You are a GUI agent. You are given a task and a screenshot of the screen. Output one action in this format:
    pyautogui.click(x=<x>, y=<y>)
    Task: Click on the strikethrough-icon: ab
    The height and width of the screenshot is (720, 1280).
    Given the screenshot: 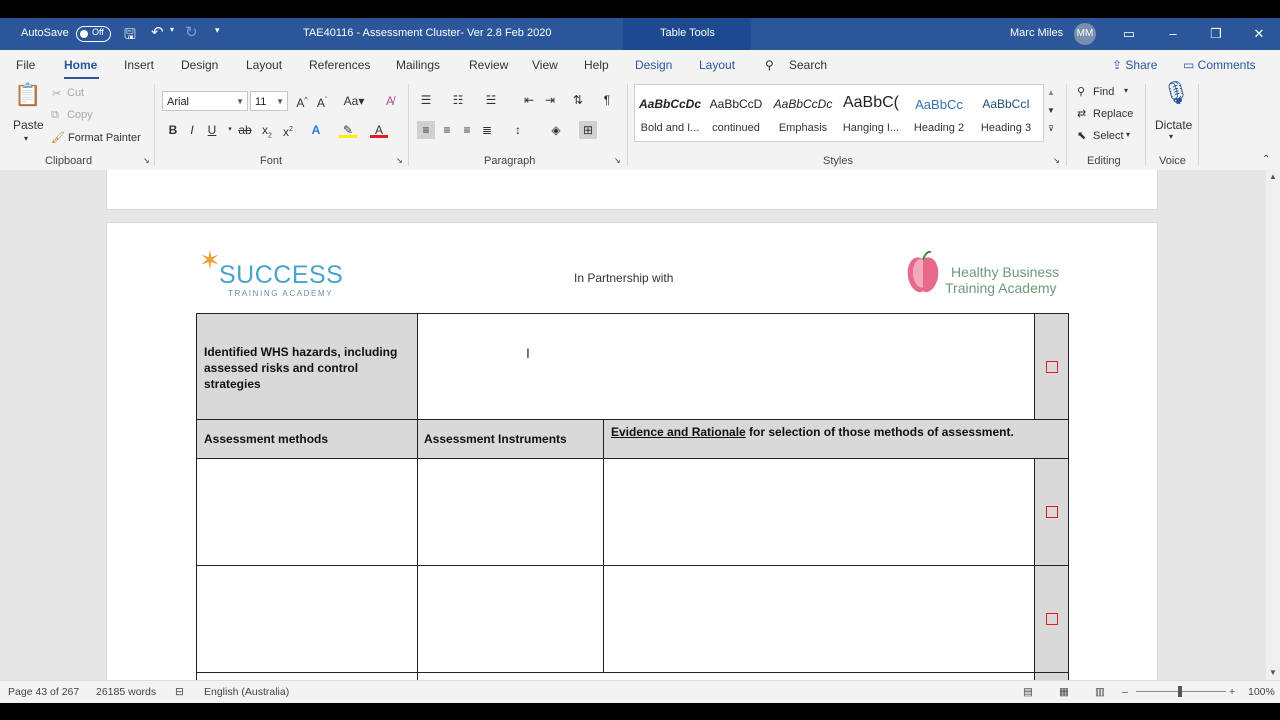 What is the action you would take?
    pyautogui.click(x=245, y=130)
    